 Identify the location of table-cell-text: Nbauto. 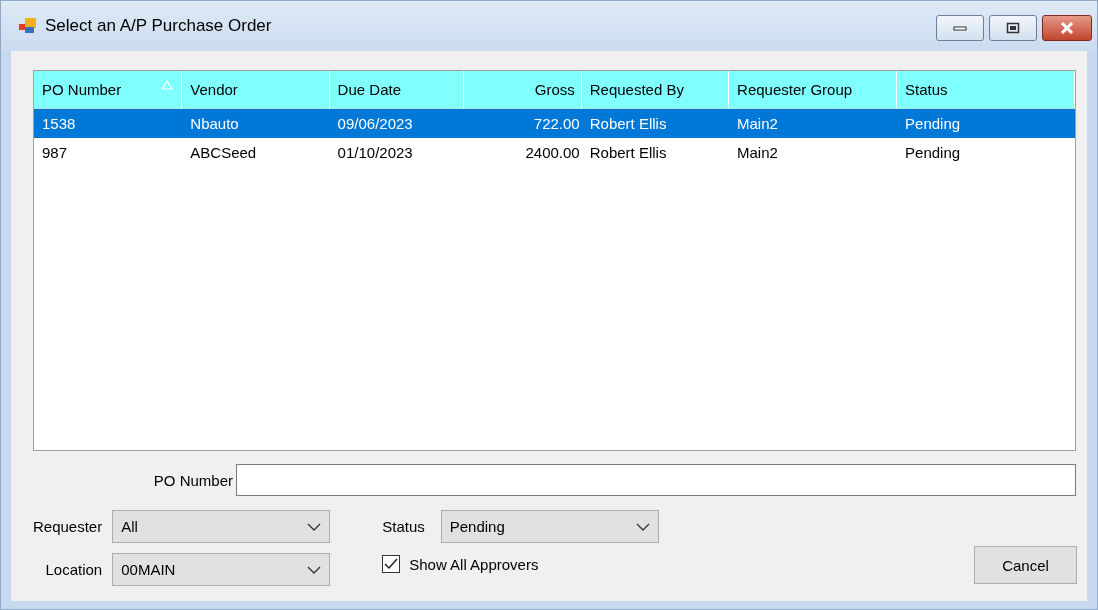
(214, 123).